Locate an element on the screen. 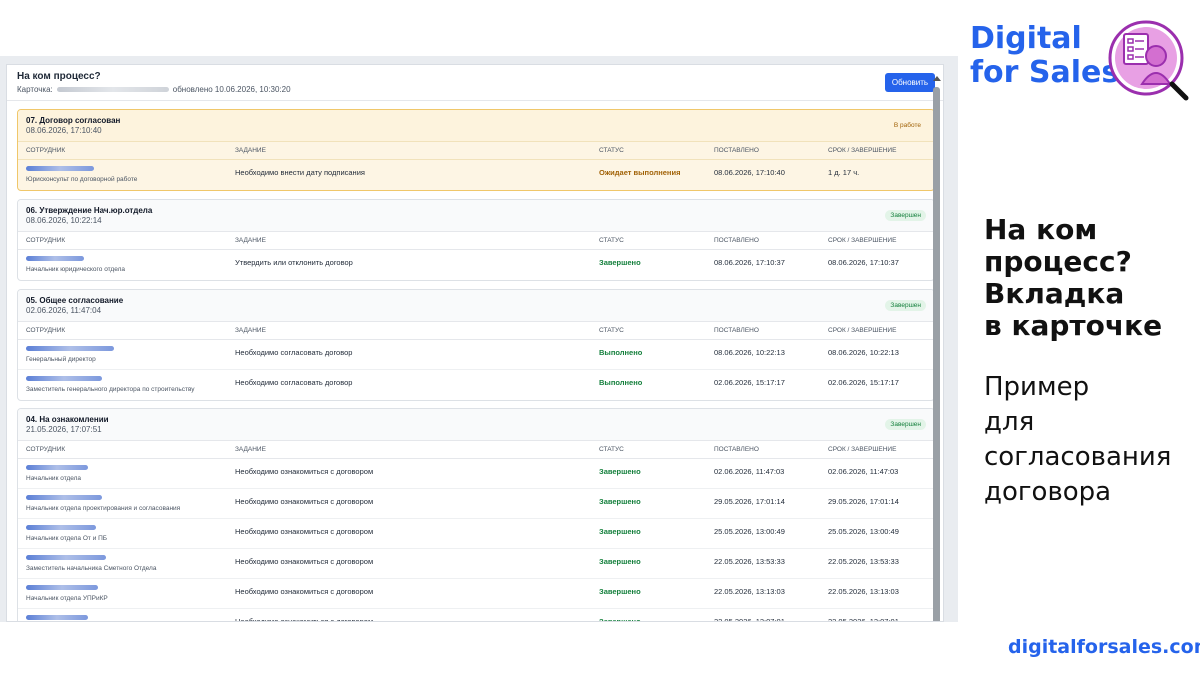 The height and width of the screenshot is (675, 1200). assigned-date: 22.05.2026, 13:13:03 is located at coordinates (749, 591).